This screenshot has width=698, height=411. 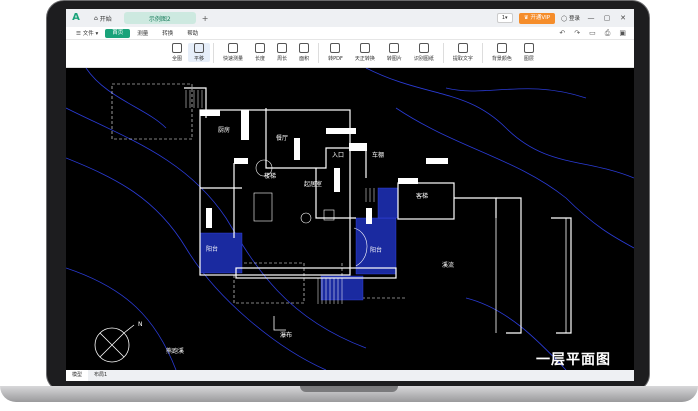 I want to click on image-icon, so click(x=394, y=48).